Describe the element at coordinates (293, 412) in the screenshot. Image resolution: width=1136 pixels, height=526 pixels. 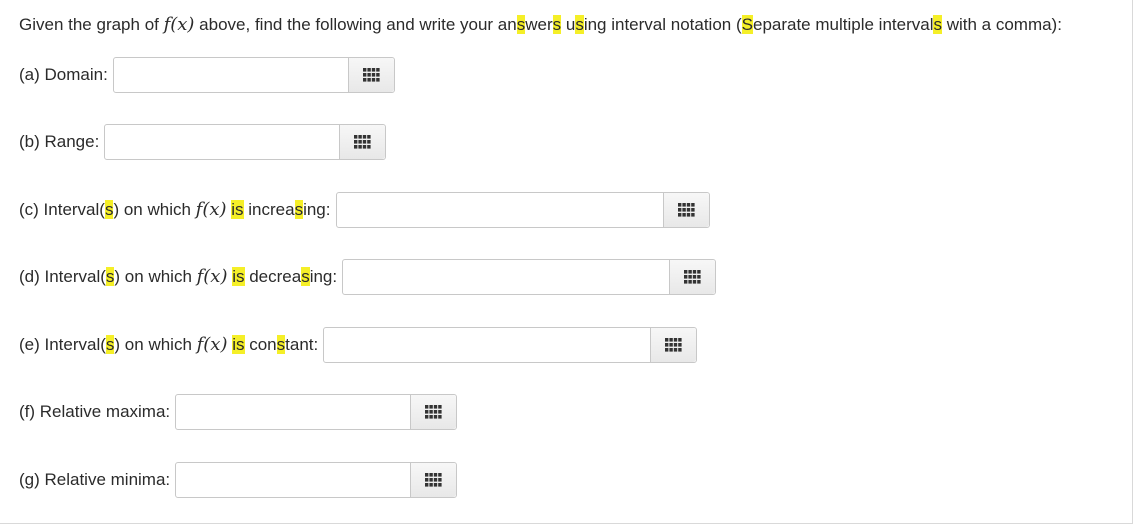
I see `relative-maxima-input` at that location.